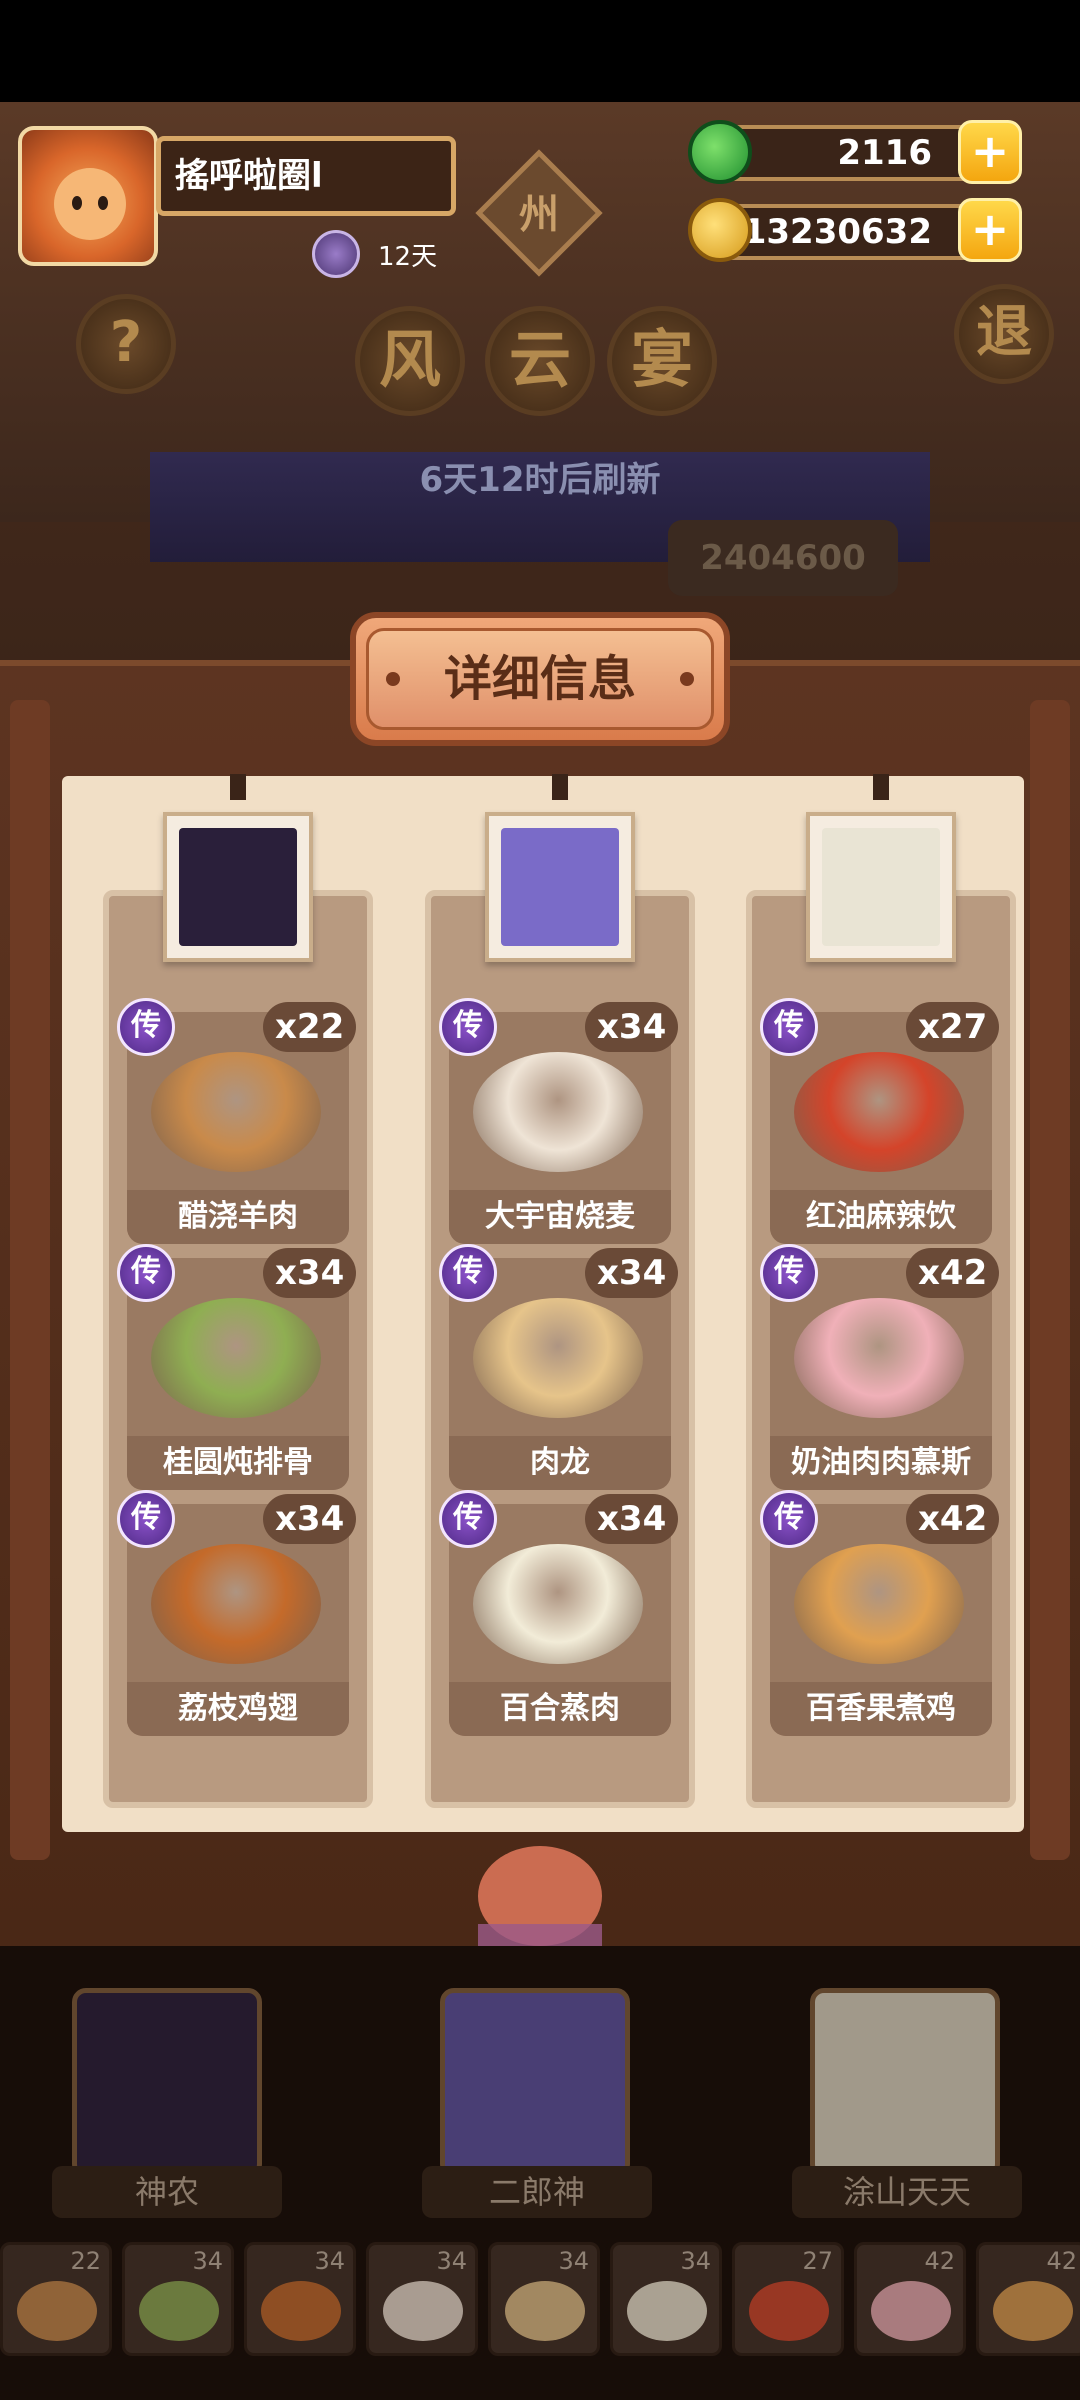  I want to click on frame-post-left, so click(30, 1280).